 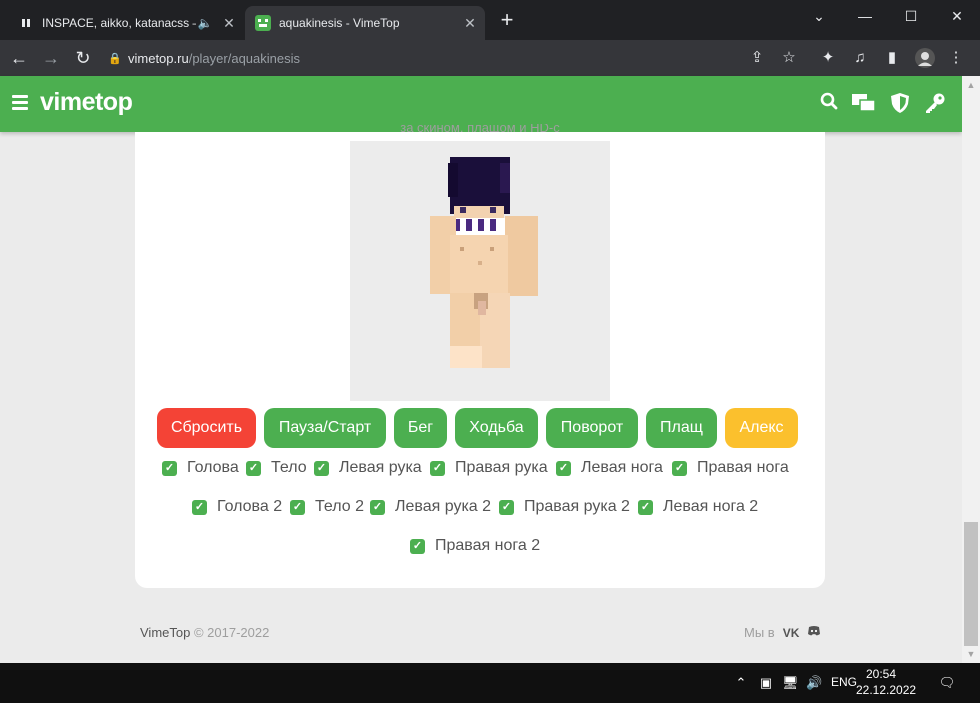 What do you see at coordinates (289, 467) in the screenshot?
I see `checkbox-label: Тело` at bounding box center [289, 467].